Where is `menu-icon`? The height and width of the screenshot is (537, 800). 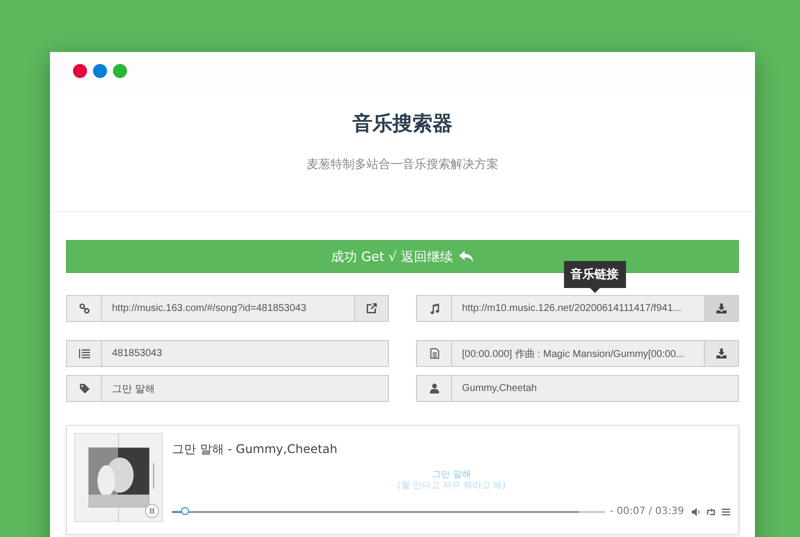 menu-icon is located at coordinates (726, 511).